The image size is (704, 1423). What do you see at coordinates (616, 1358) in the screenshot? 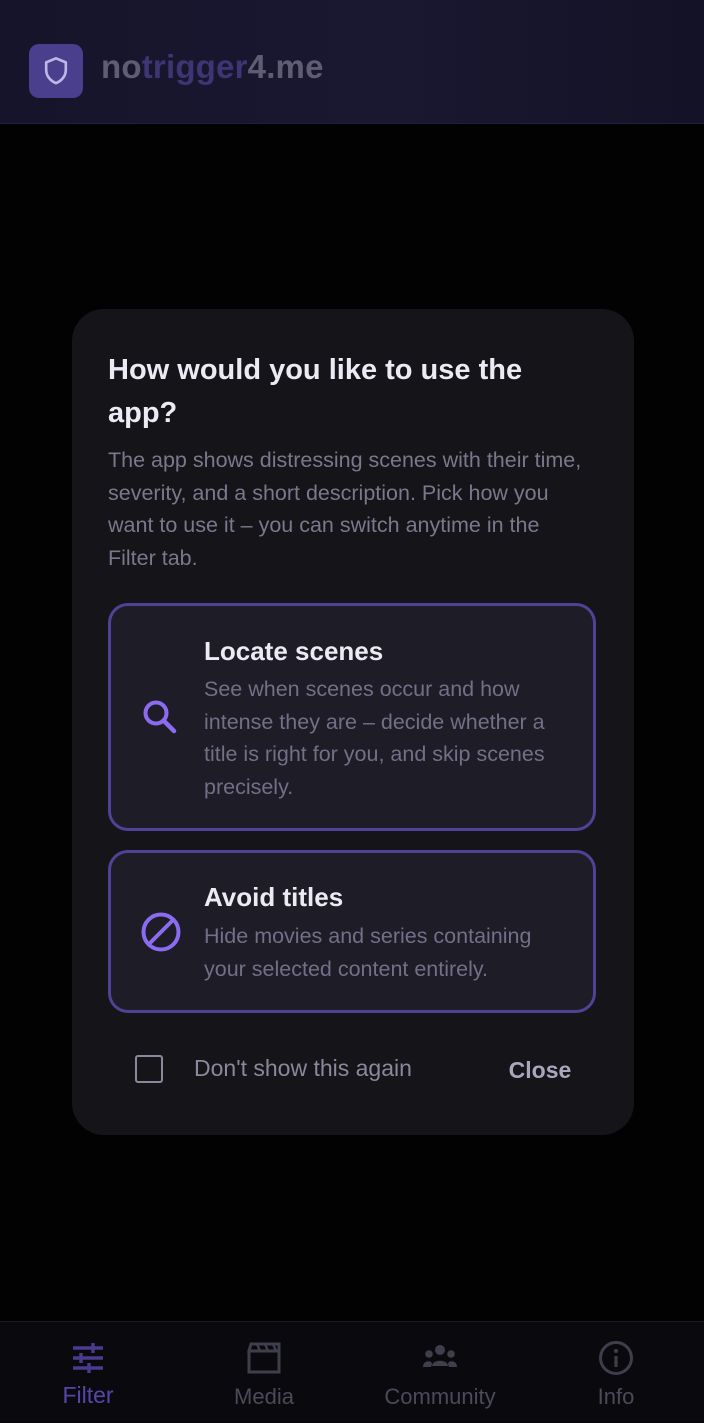
I see `info-icon` at bounding box center [616, 1358].